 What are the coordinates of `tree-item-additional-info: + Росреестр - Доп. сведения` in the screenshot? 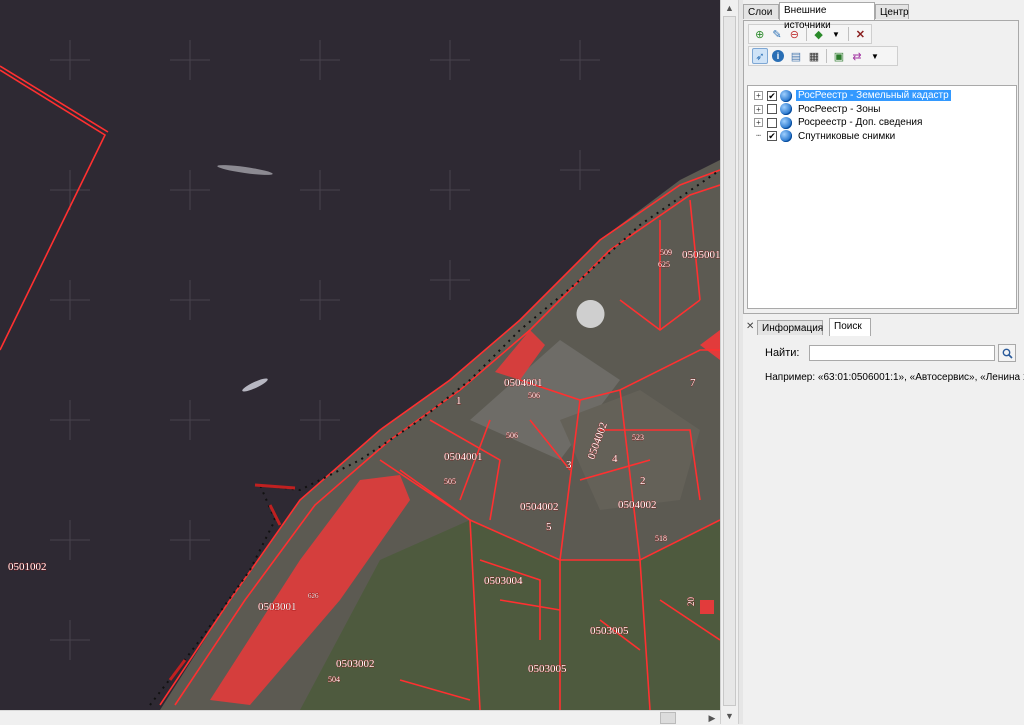 It's located at (882, 122).